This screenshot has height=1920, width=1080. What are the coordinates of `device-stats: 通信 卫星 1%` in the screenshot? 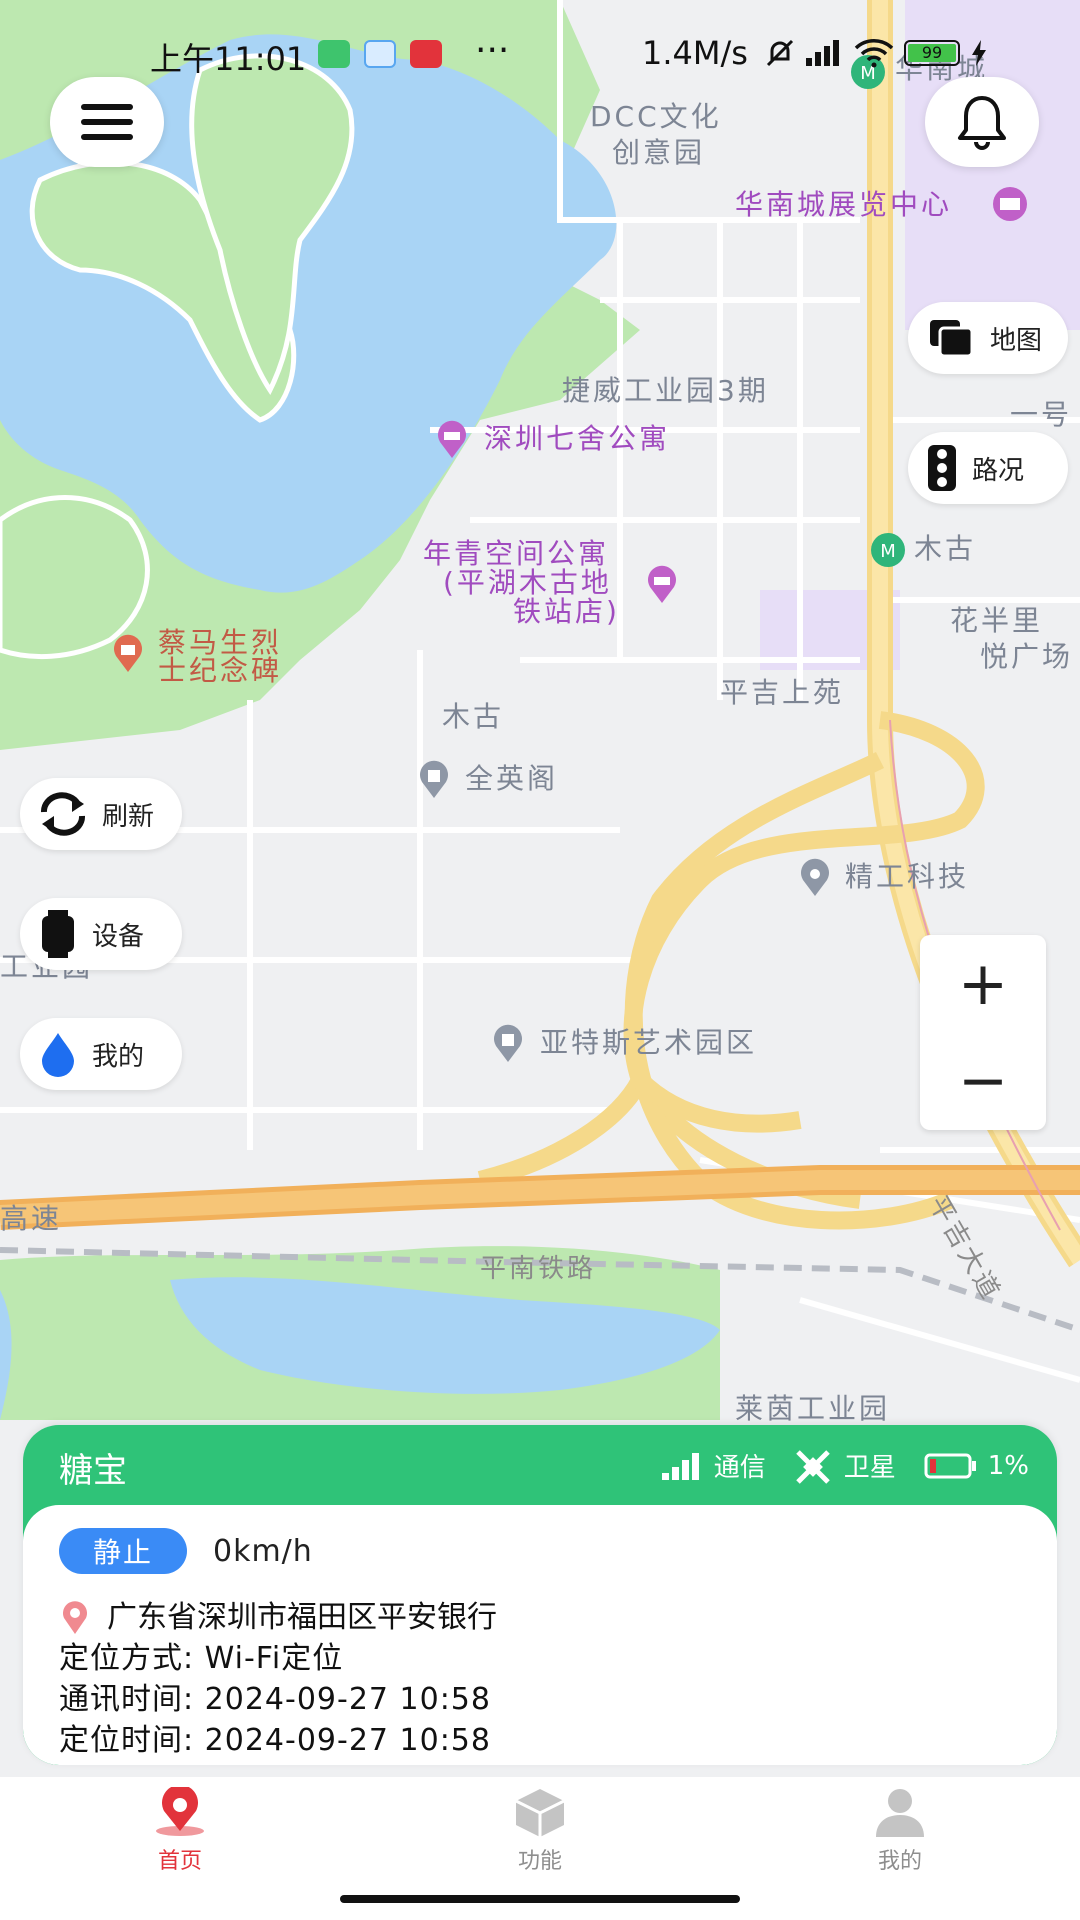 It's located at (830, 1465).